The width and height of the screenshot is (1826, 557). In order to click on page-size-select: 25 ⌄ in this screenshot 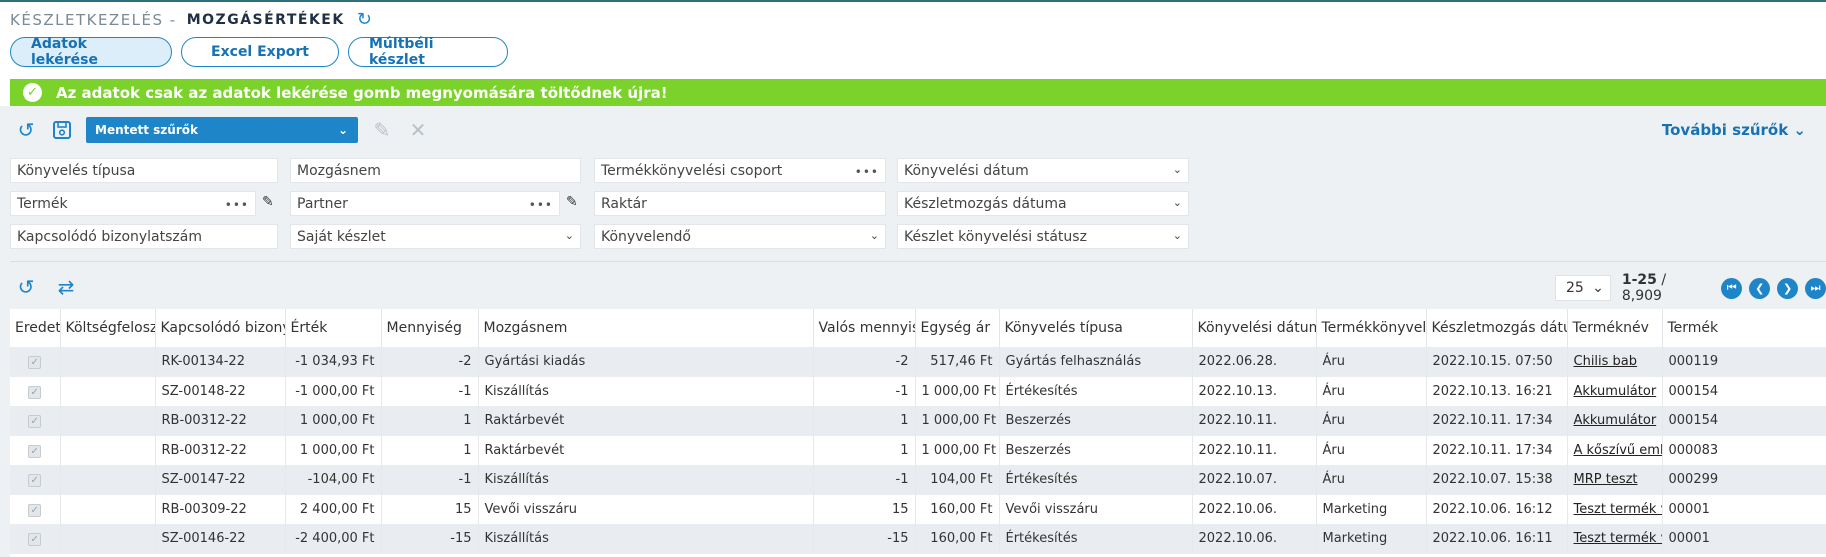, I will do `click(1583, 288)`.